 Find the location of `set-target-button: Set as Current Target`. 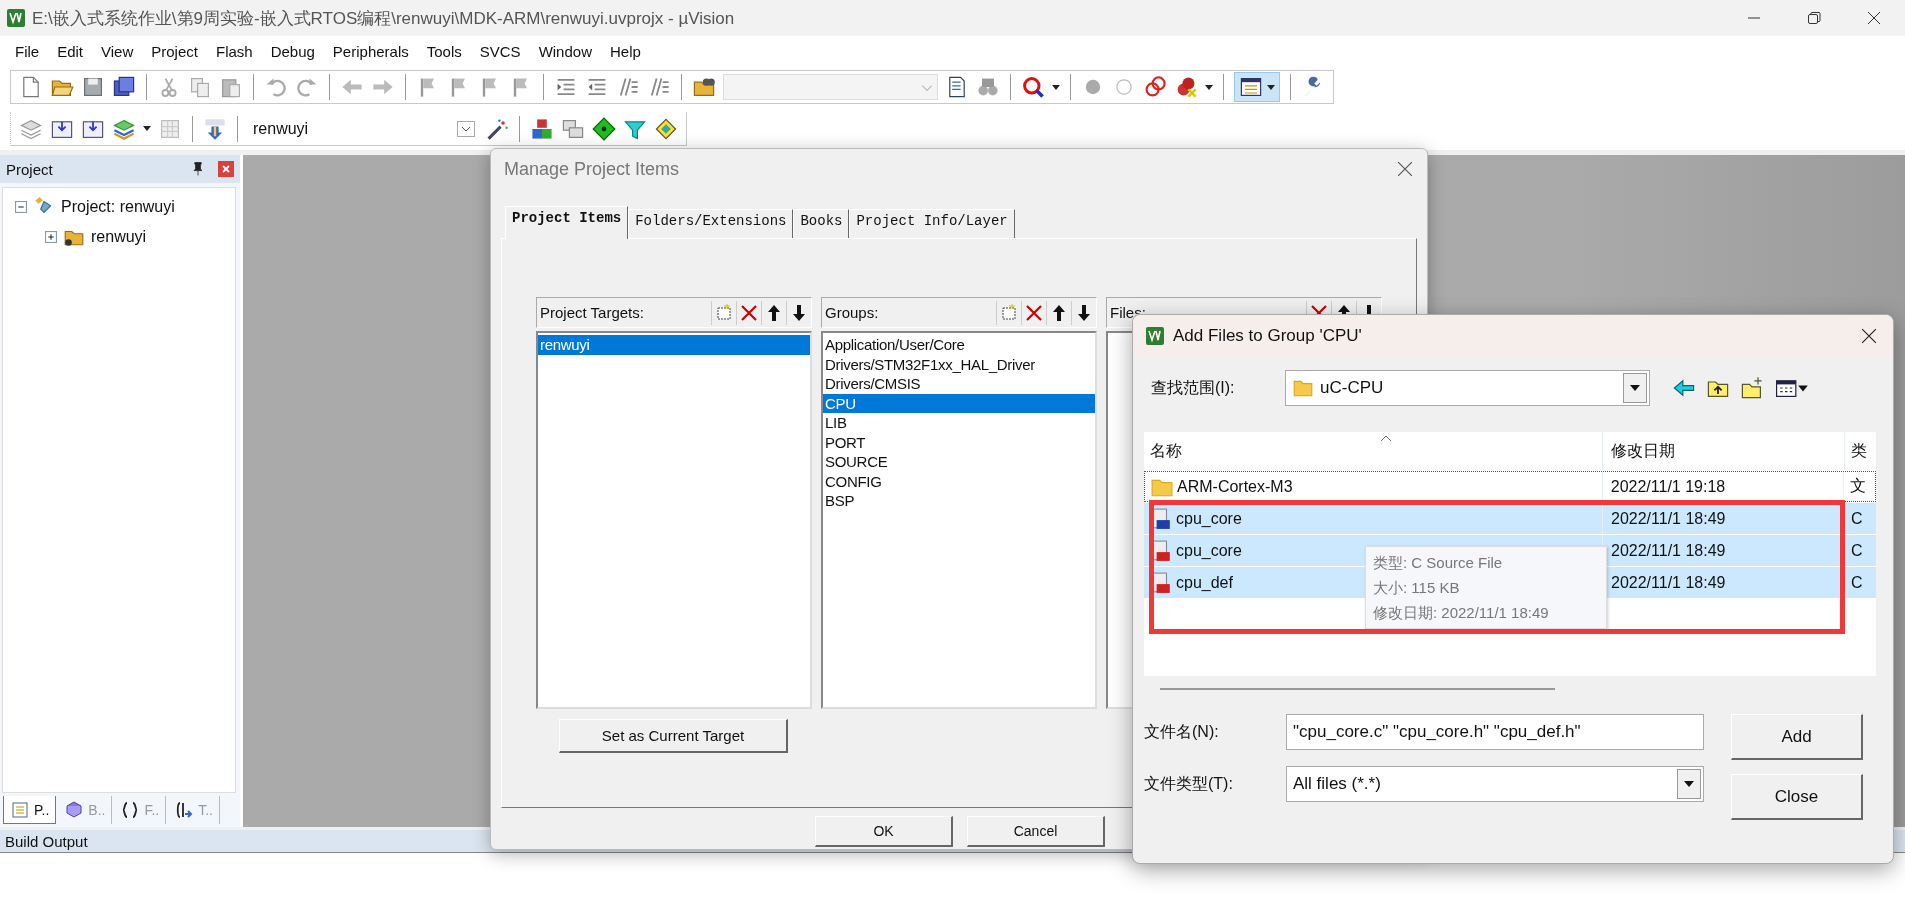

set-target-button: Set as Current Target is located at coordinates (673, 736).